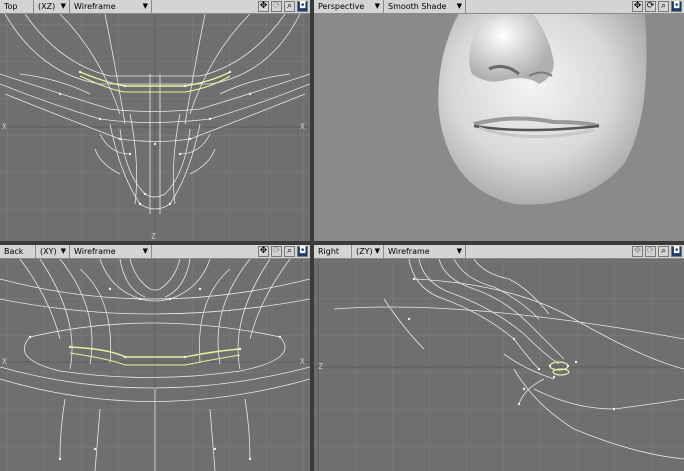 This screenshot has height=471, width=684. I want to click on render-mode-select: Smooth Shade ▼, so click(425, 6).